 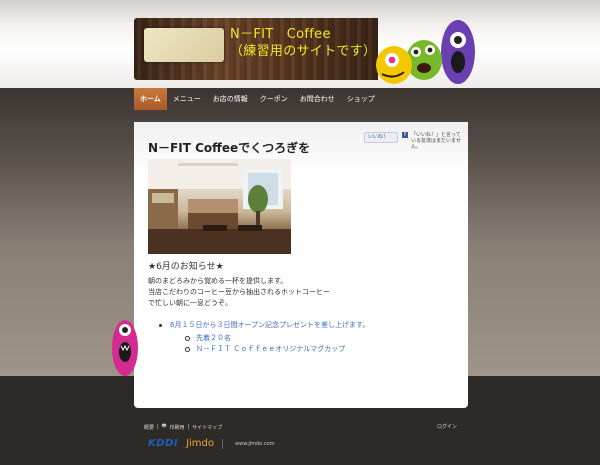 I want to click on sub-item-link-1: 先着２０名, so click(x=213, y=338).